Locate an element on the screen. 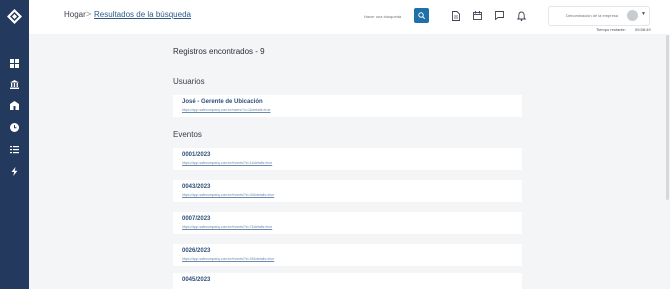 The image size is (670, 289). scrollbar is located at coordinates (667, 117).